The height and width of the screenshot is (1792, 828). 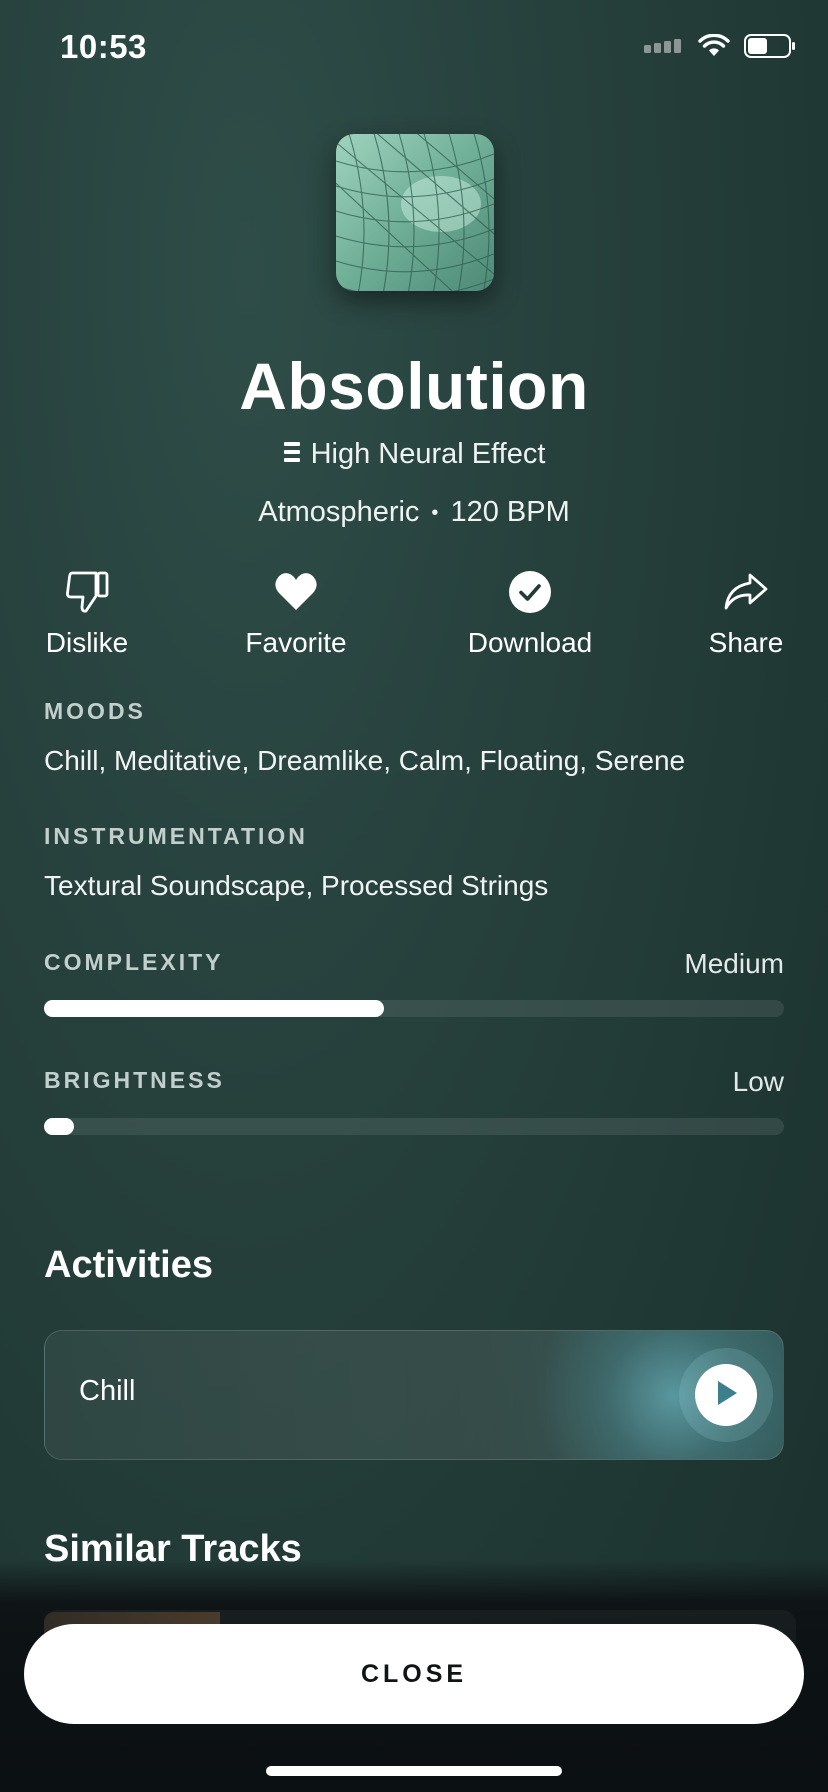 I want to click on complexity-bar, so click(x=414, y=1008).